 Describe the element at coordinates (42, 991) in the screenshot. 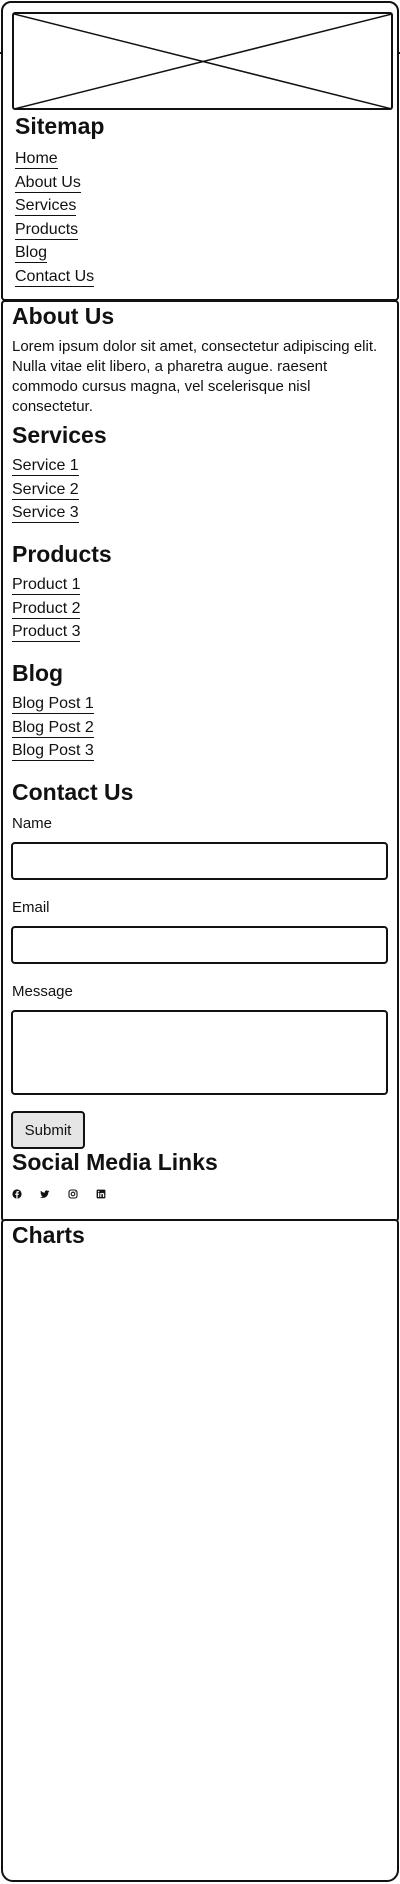

I see `message-label: Message` at that location.